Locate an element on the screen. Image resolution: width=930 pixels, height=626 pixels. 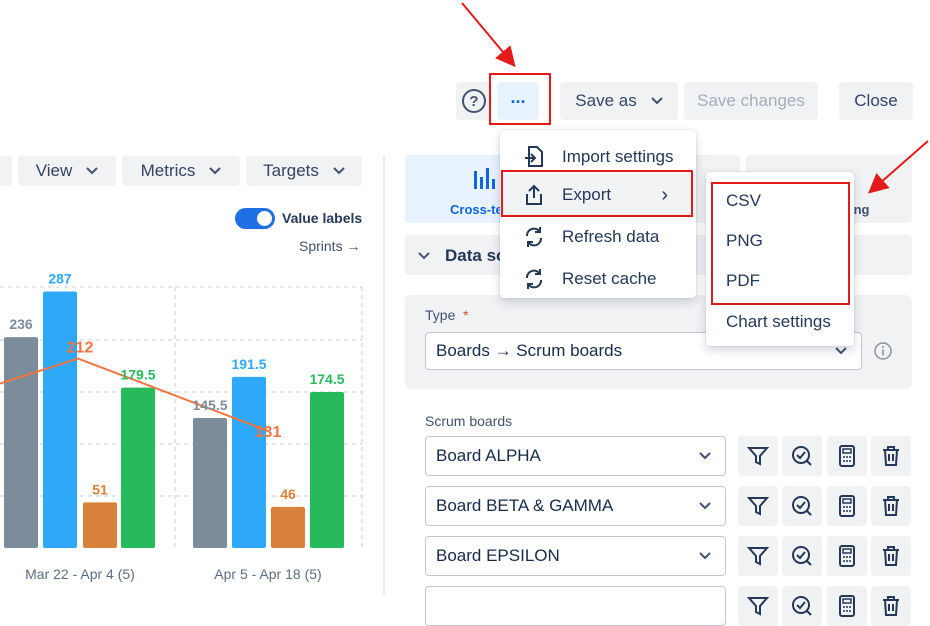
metrics-dropdown: Metrics is located at coordinates (181, 171).